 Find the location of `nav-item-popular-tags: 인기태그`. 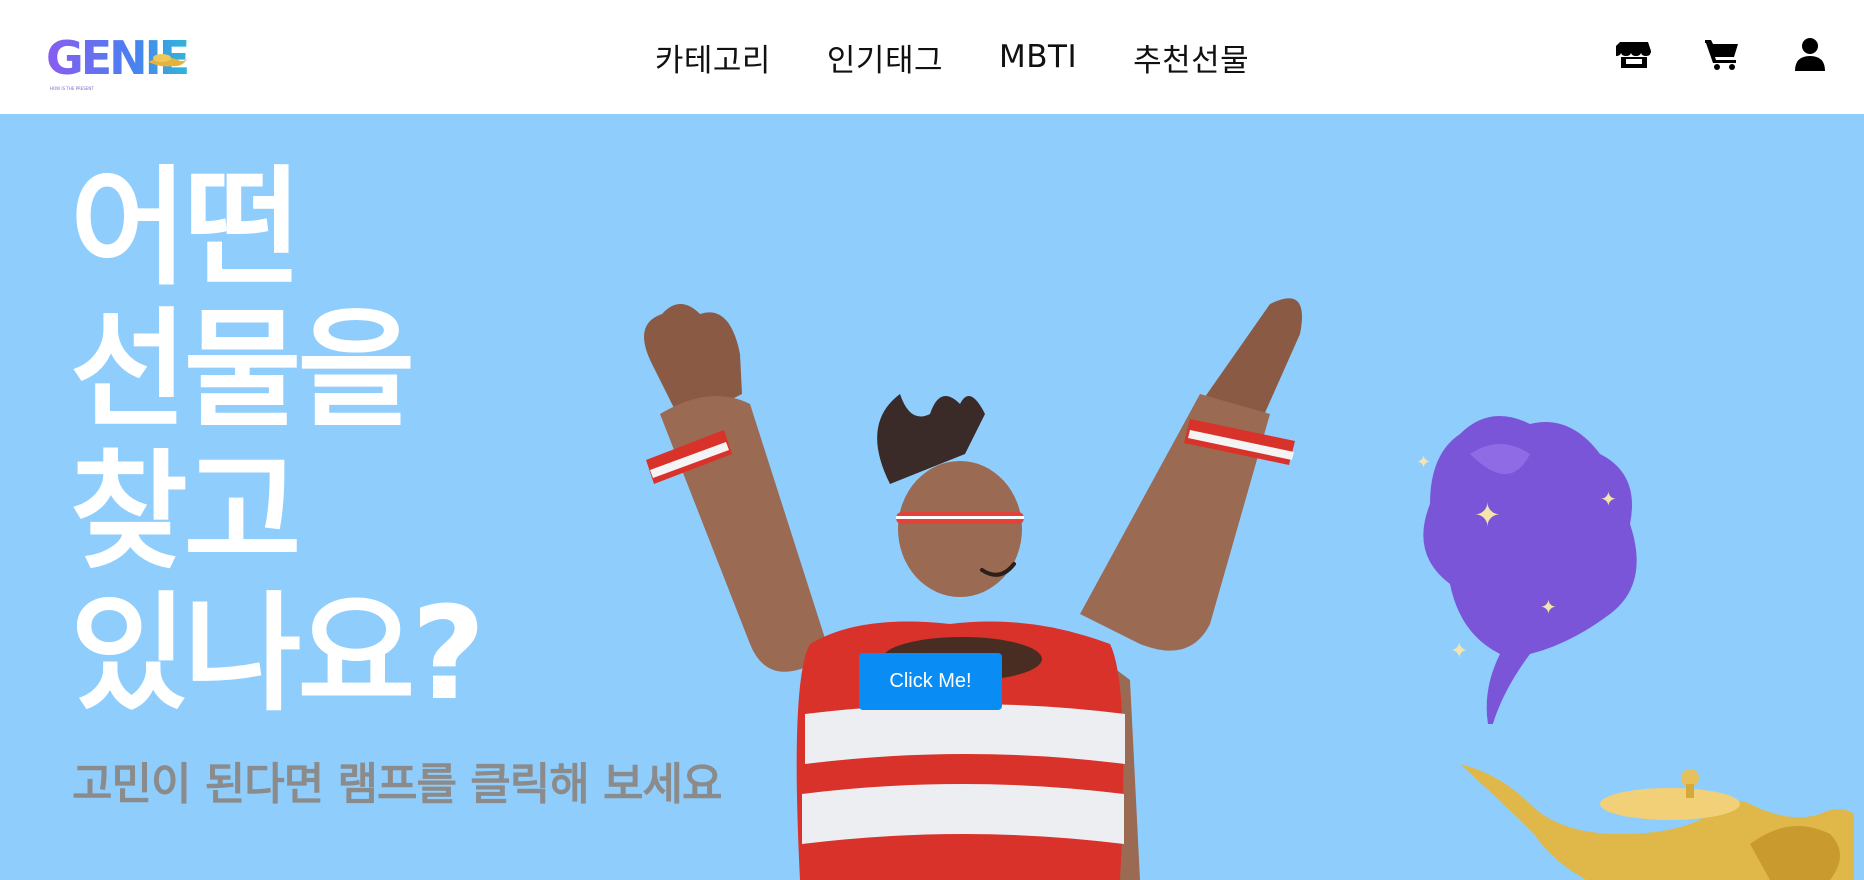

nav-item-popular-tags: 인기태그 is located at coordinates (885, 57).